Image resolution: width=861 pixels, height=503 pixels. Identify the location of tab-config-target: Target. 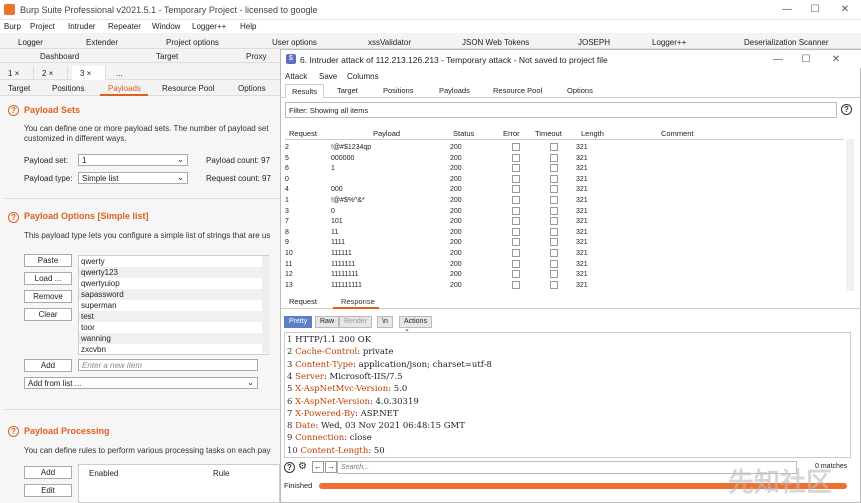
(19, 88).